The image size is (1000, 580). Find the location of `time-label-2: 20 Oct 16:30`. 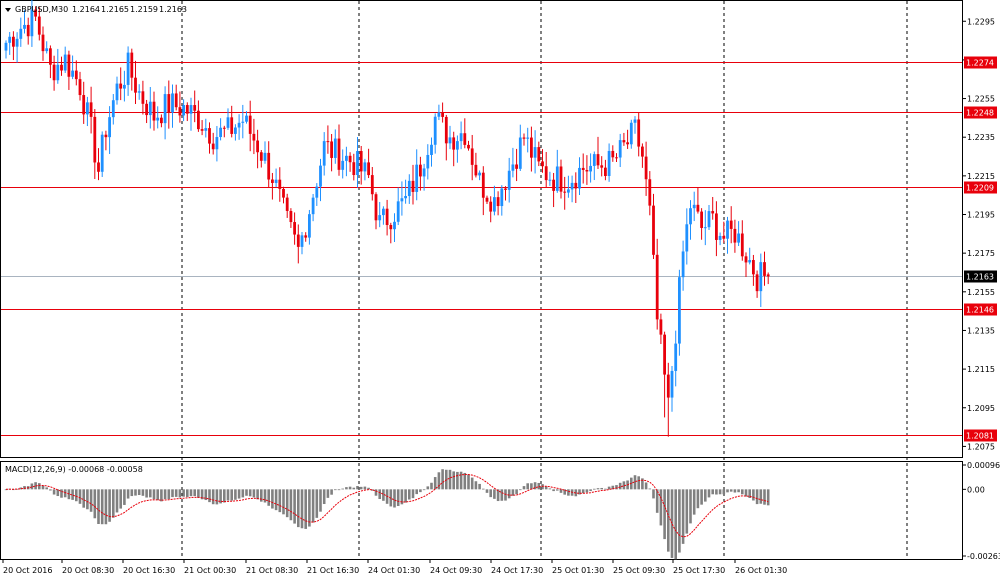

time-label-2: 20 Oct 16:30 is located at coordinates (149, 570).